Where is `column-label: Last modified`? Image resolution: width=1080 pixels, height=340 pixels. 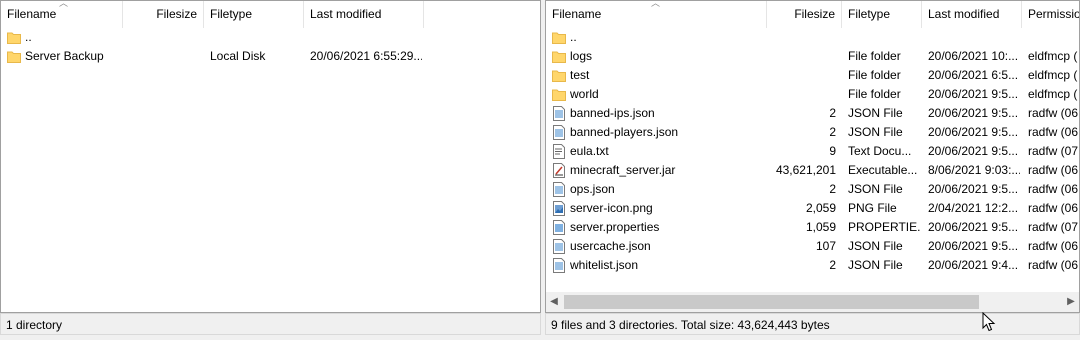 column-label: Last modified is located at coordinates (346, 14).